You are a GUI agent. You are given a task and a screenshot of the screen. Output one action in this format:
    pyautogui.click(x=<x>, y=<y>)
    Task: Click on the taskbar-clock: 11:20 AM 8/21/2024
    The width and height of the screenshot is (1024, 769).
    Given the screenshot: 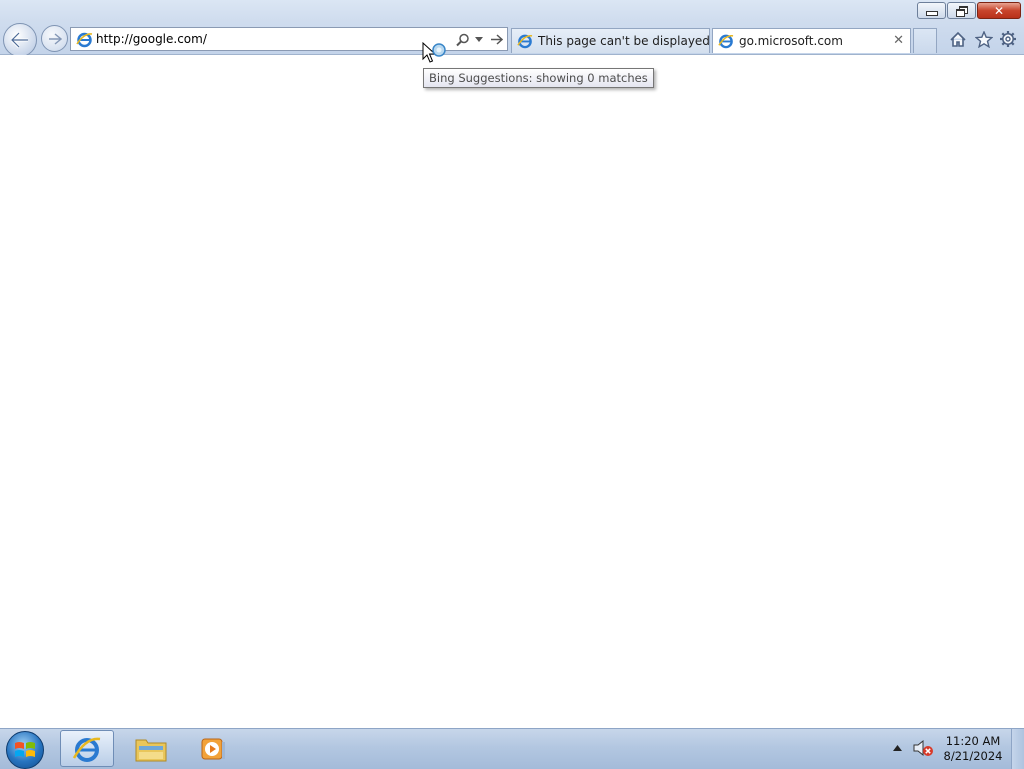 What is the action you would take?
    pyautogui.click(x=973, y=749)
    